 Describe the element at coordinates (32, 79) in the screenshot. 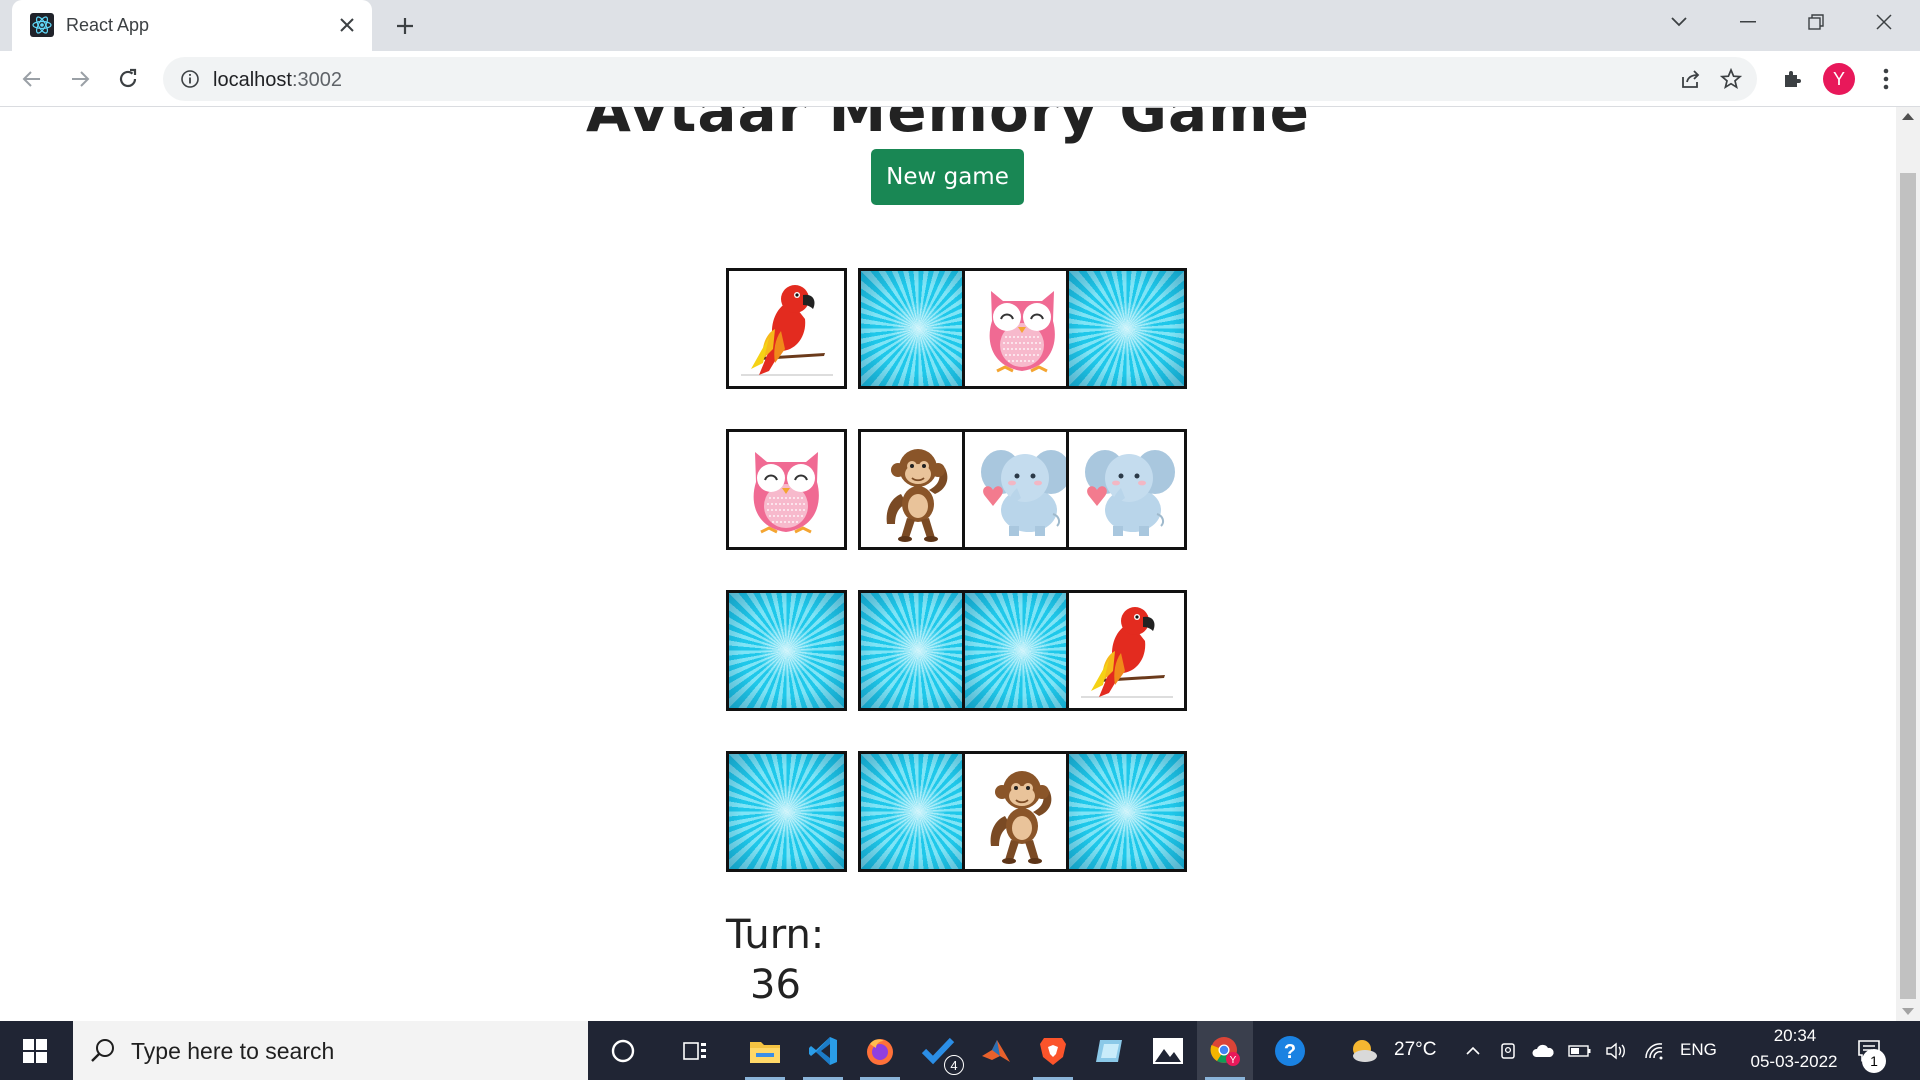

I see `back-arrow-icon` at that location.